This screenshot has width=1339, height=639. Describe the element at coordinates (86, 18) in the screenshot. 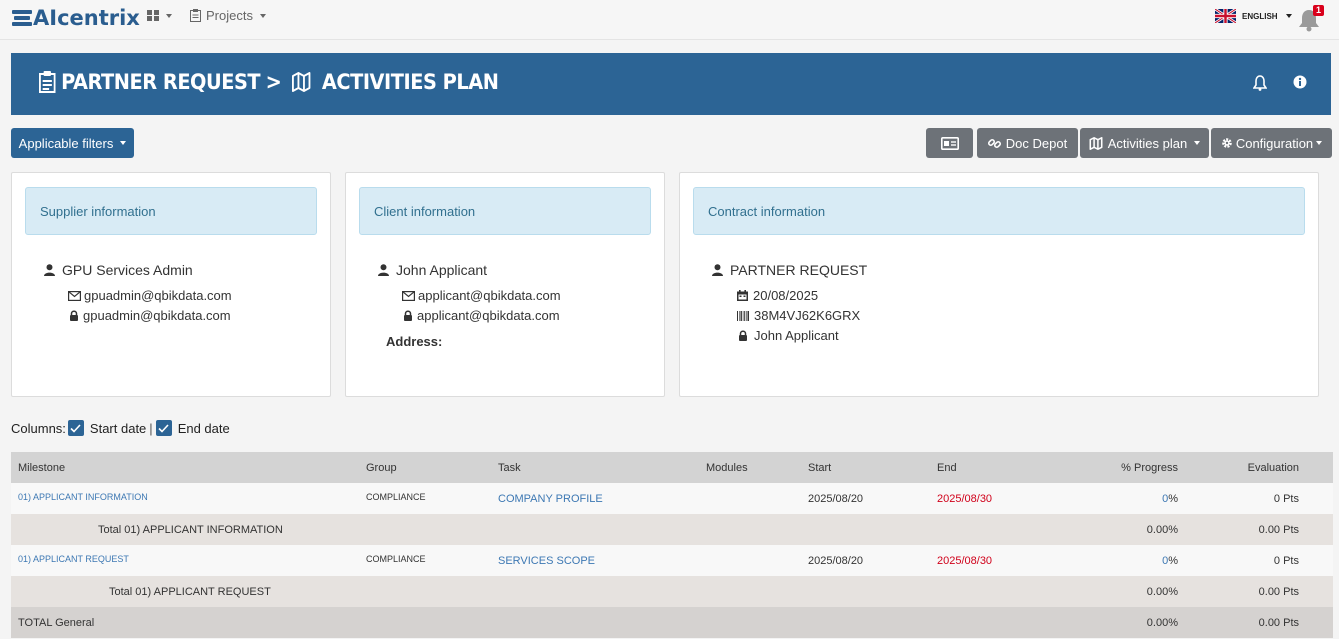

I see `logo-text: AIcentrix` at that location.